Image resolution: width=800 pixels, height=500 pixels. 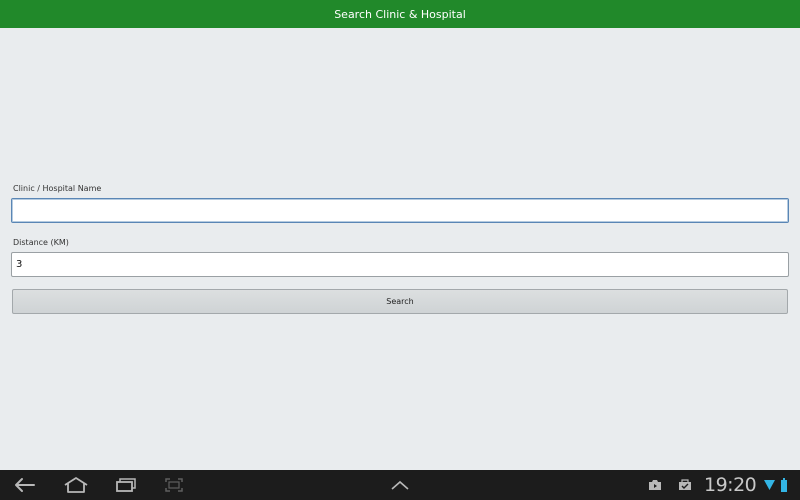 What do you see at coordinates (76, 485) in the screenshot?
I see `home-icon` at bounding box center [76, 485].